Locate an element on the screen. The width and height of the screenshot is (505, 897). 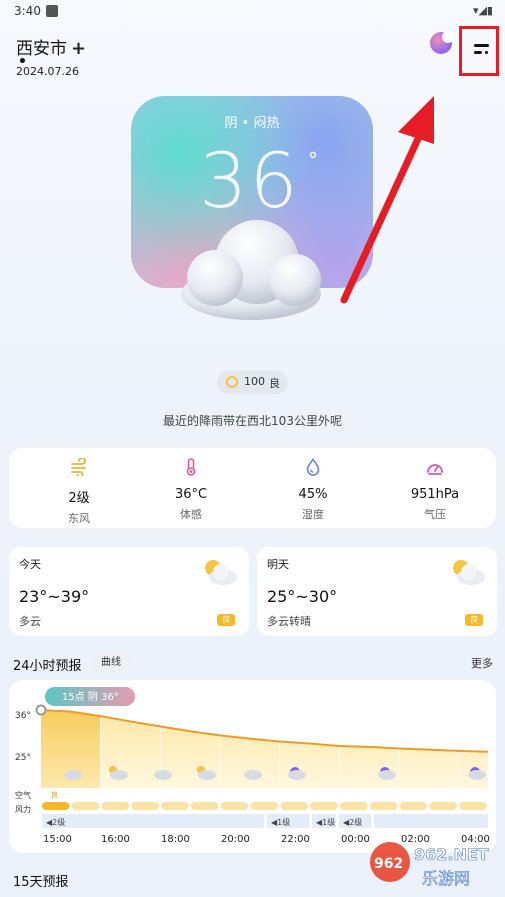
stat-value: 951hPa is located at coordinates (435, 494).